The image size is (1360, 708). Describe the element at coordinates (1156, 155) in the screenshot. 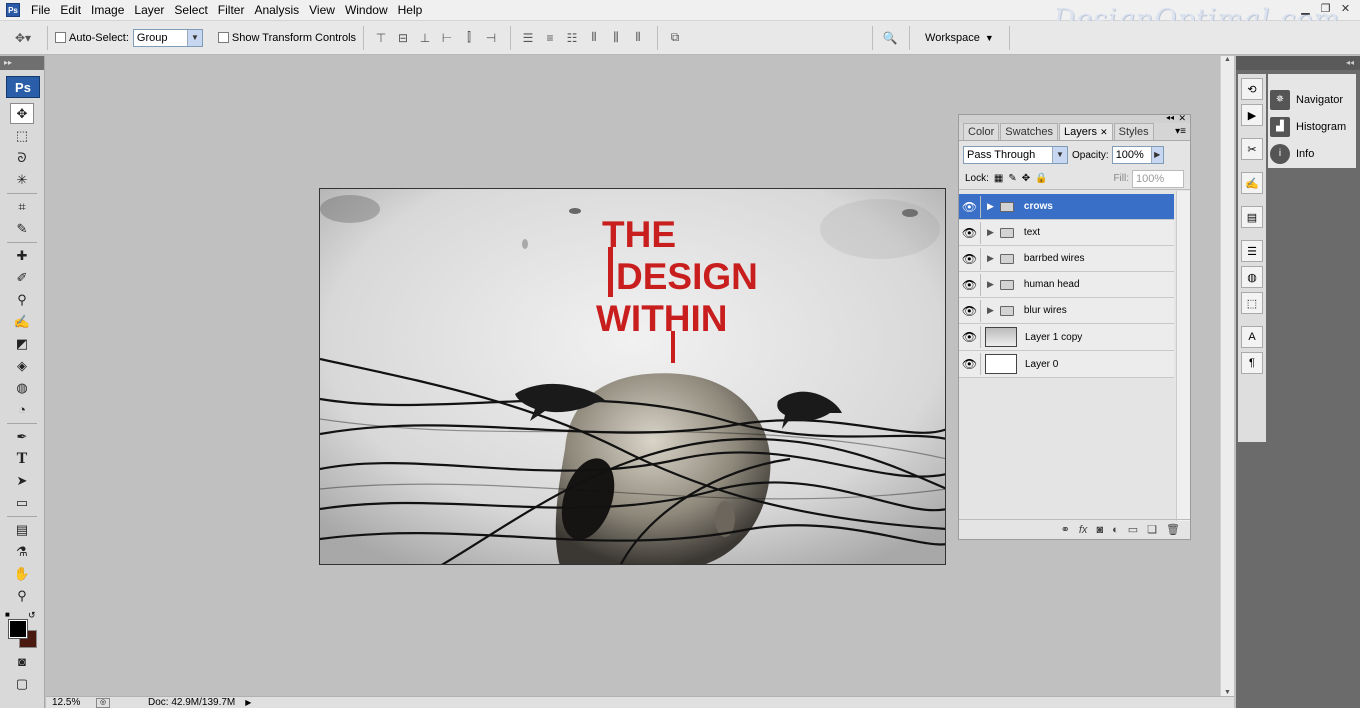

I see `chevron-right-icon: ▶` at that location.